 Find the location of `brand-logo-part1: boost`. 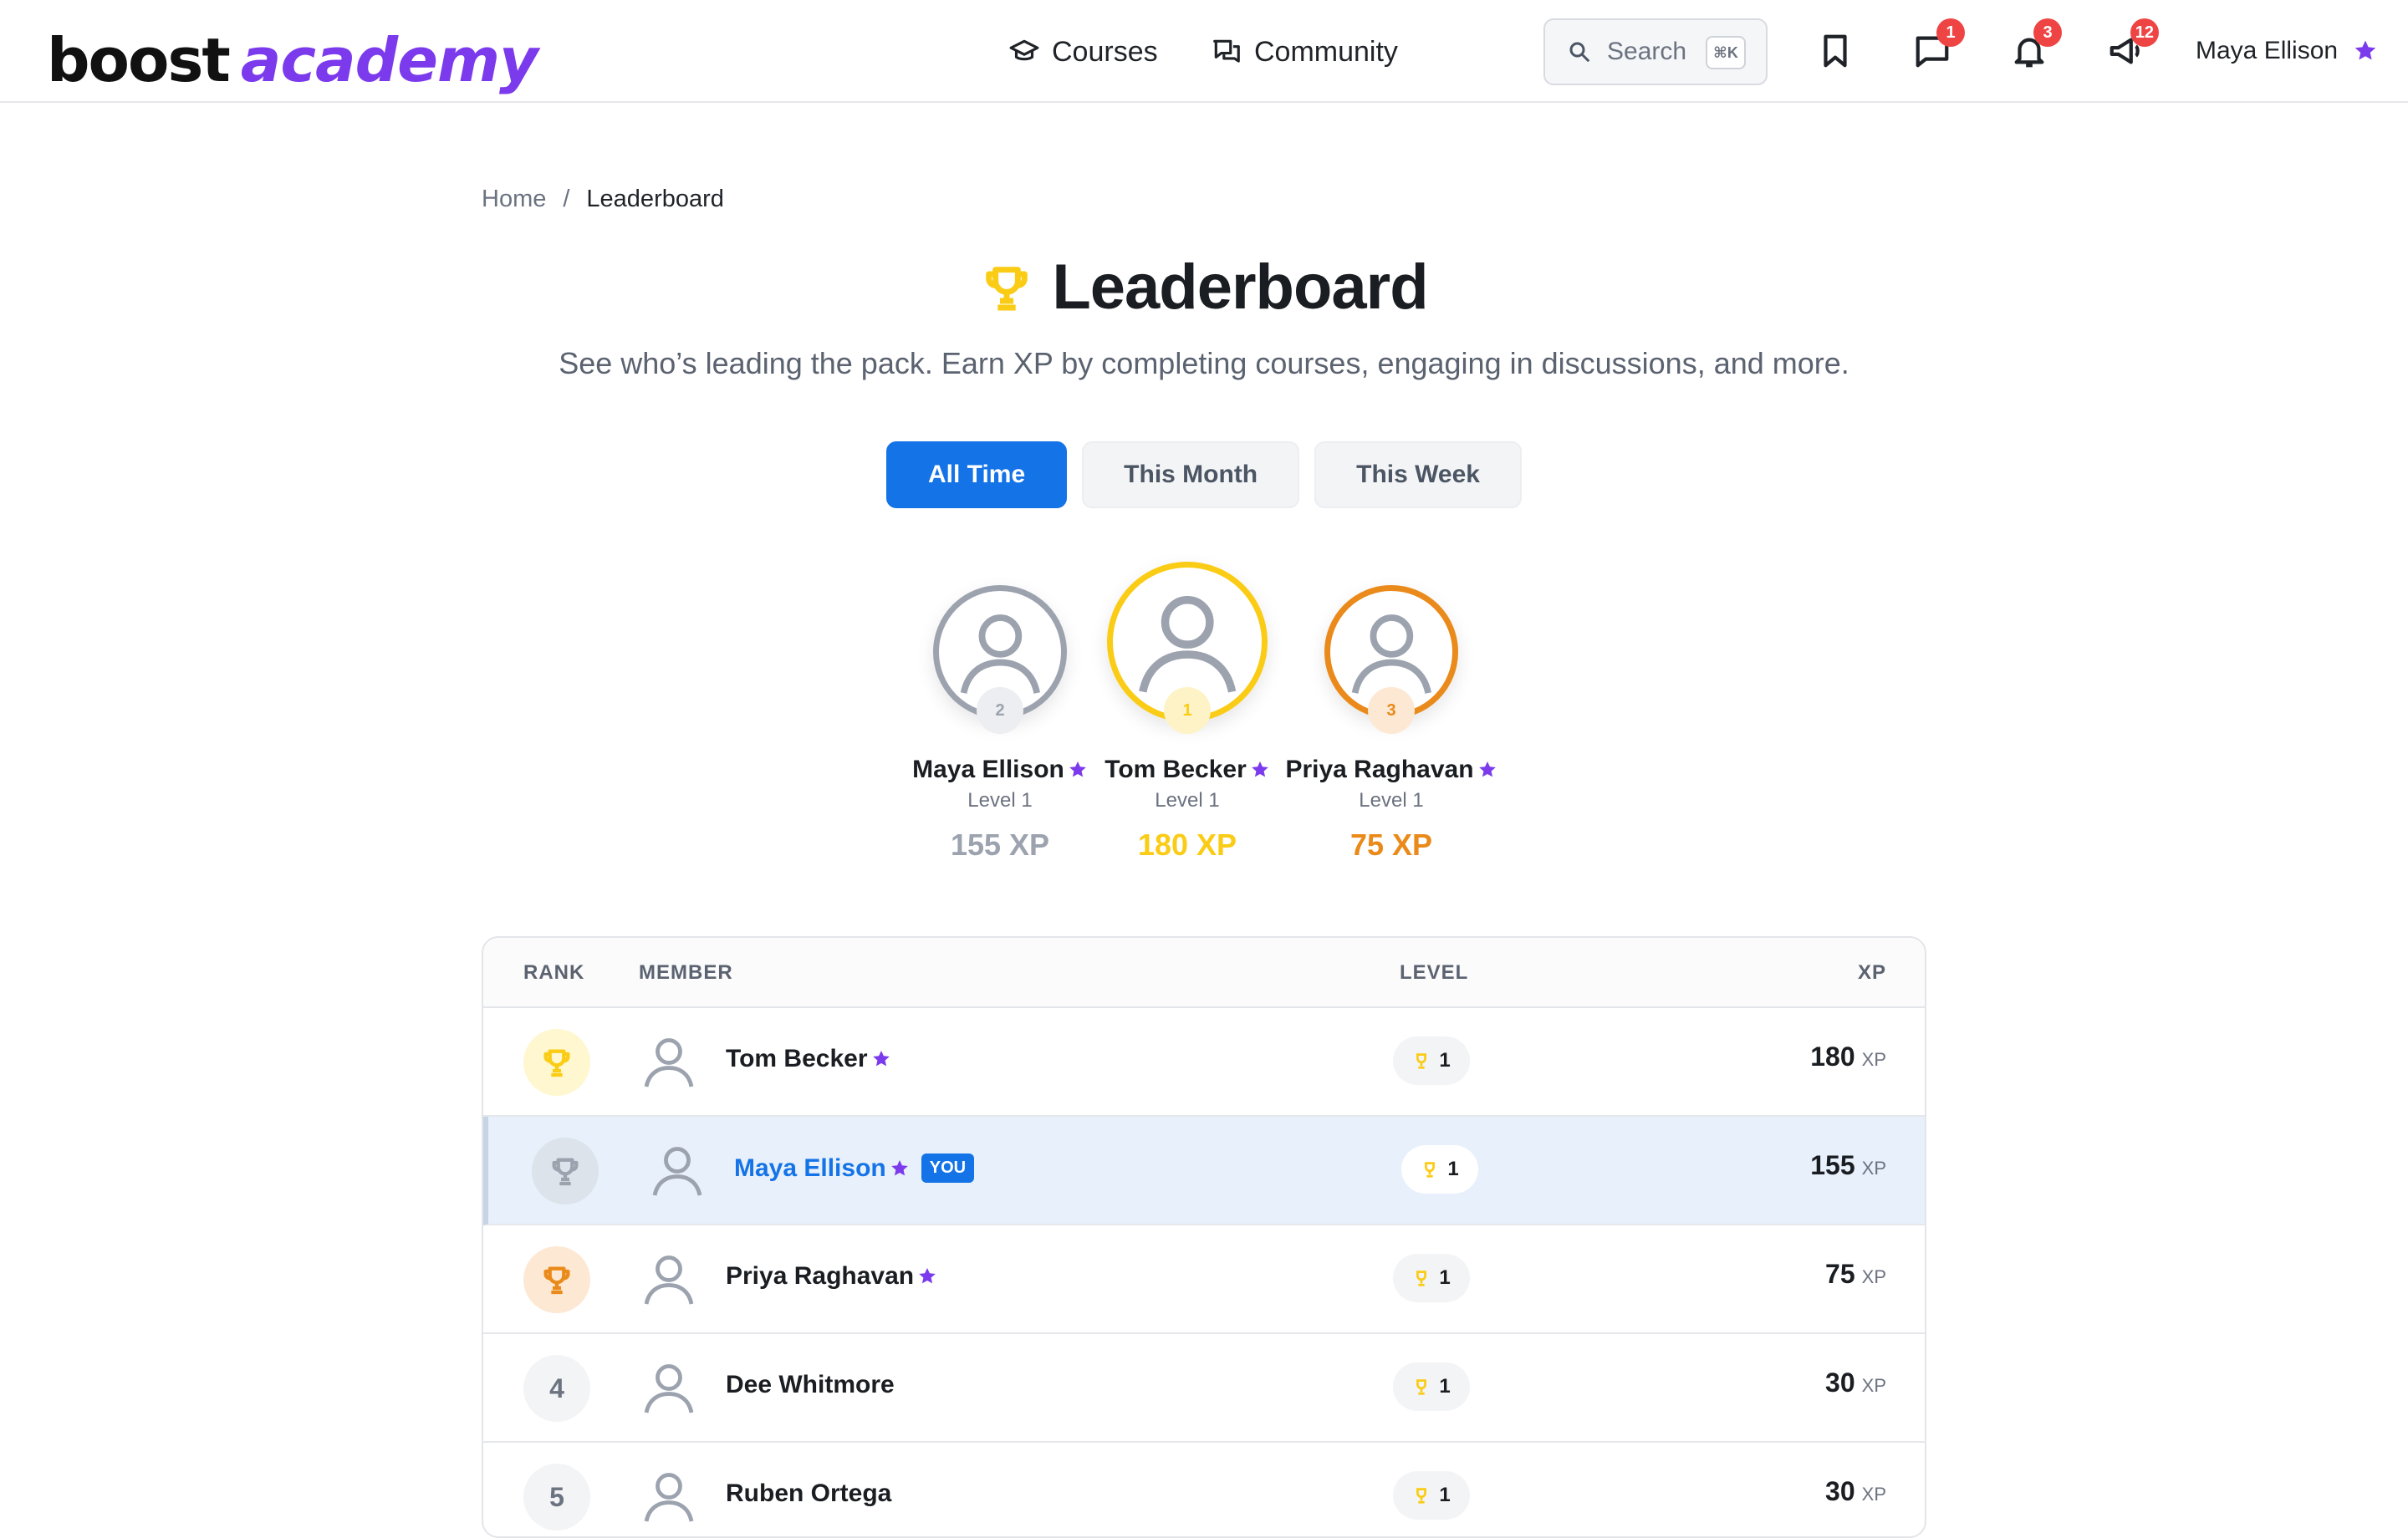

brand-logo-part1: boost is located at coordinates (139, 60).